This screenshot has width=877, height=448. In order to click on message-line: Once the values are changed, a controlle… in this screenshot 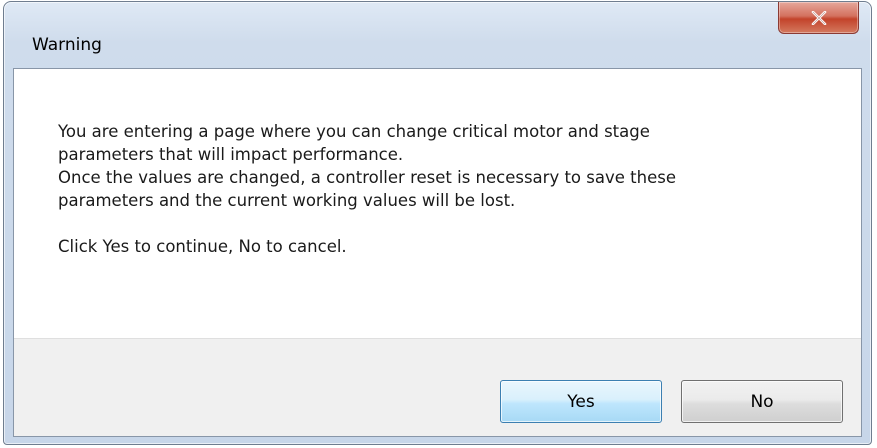, I will do `click(367, 177)`.